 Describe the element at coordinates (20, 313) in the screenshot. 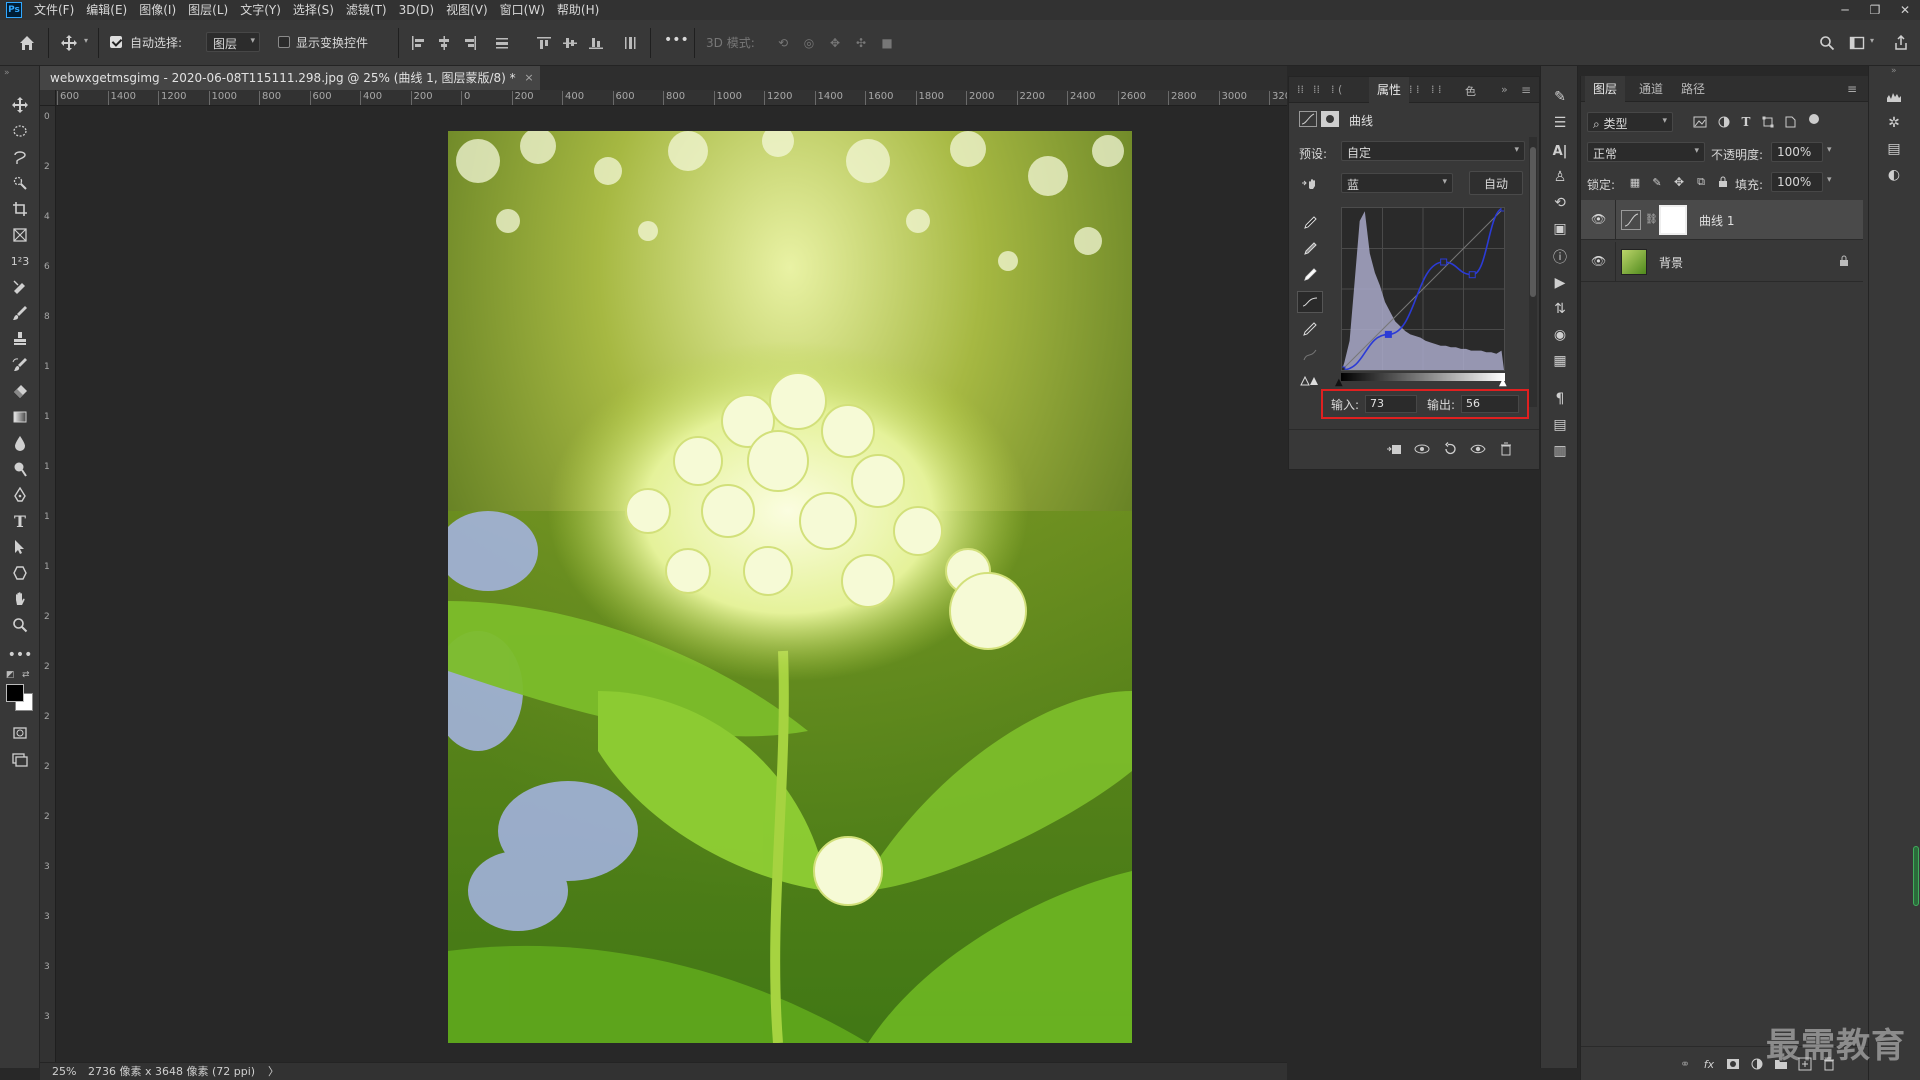

I see `brush-tool-icon` at that location.